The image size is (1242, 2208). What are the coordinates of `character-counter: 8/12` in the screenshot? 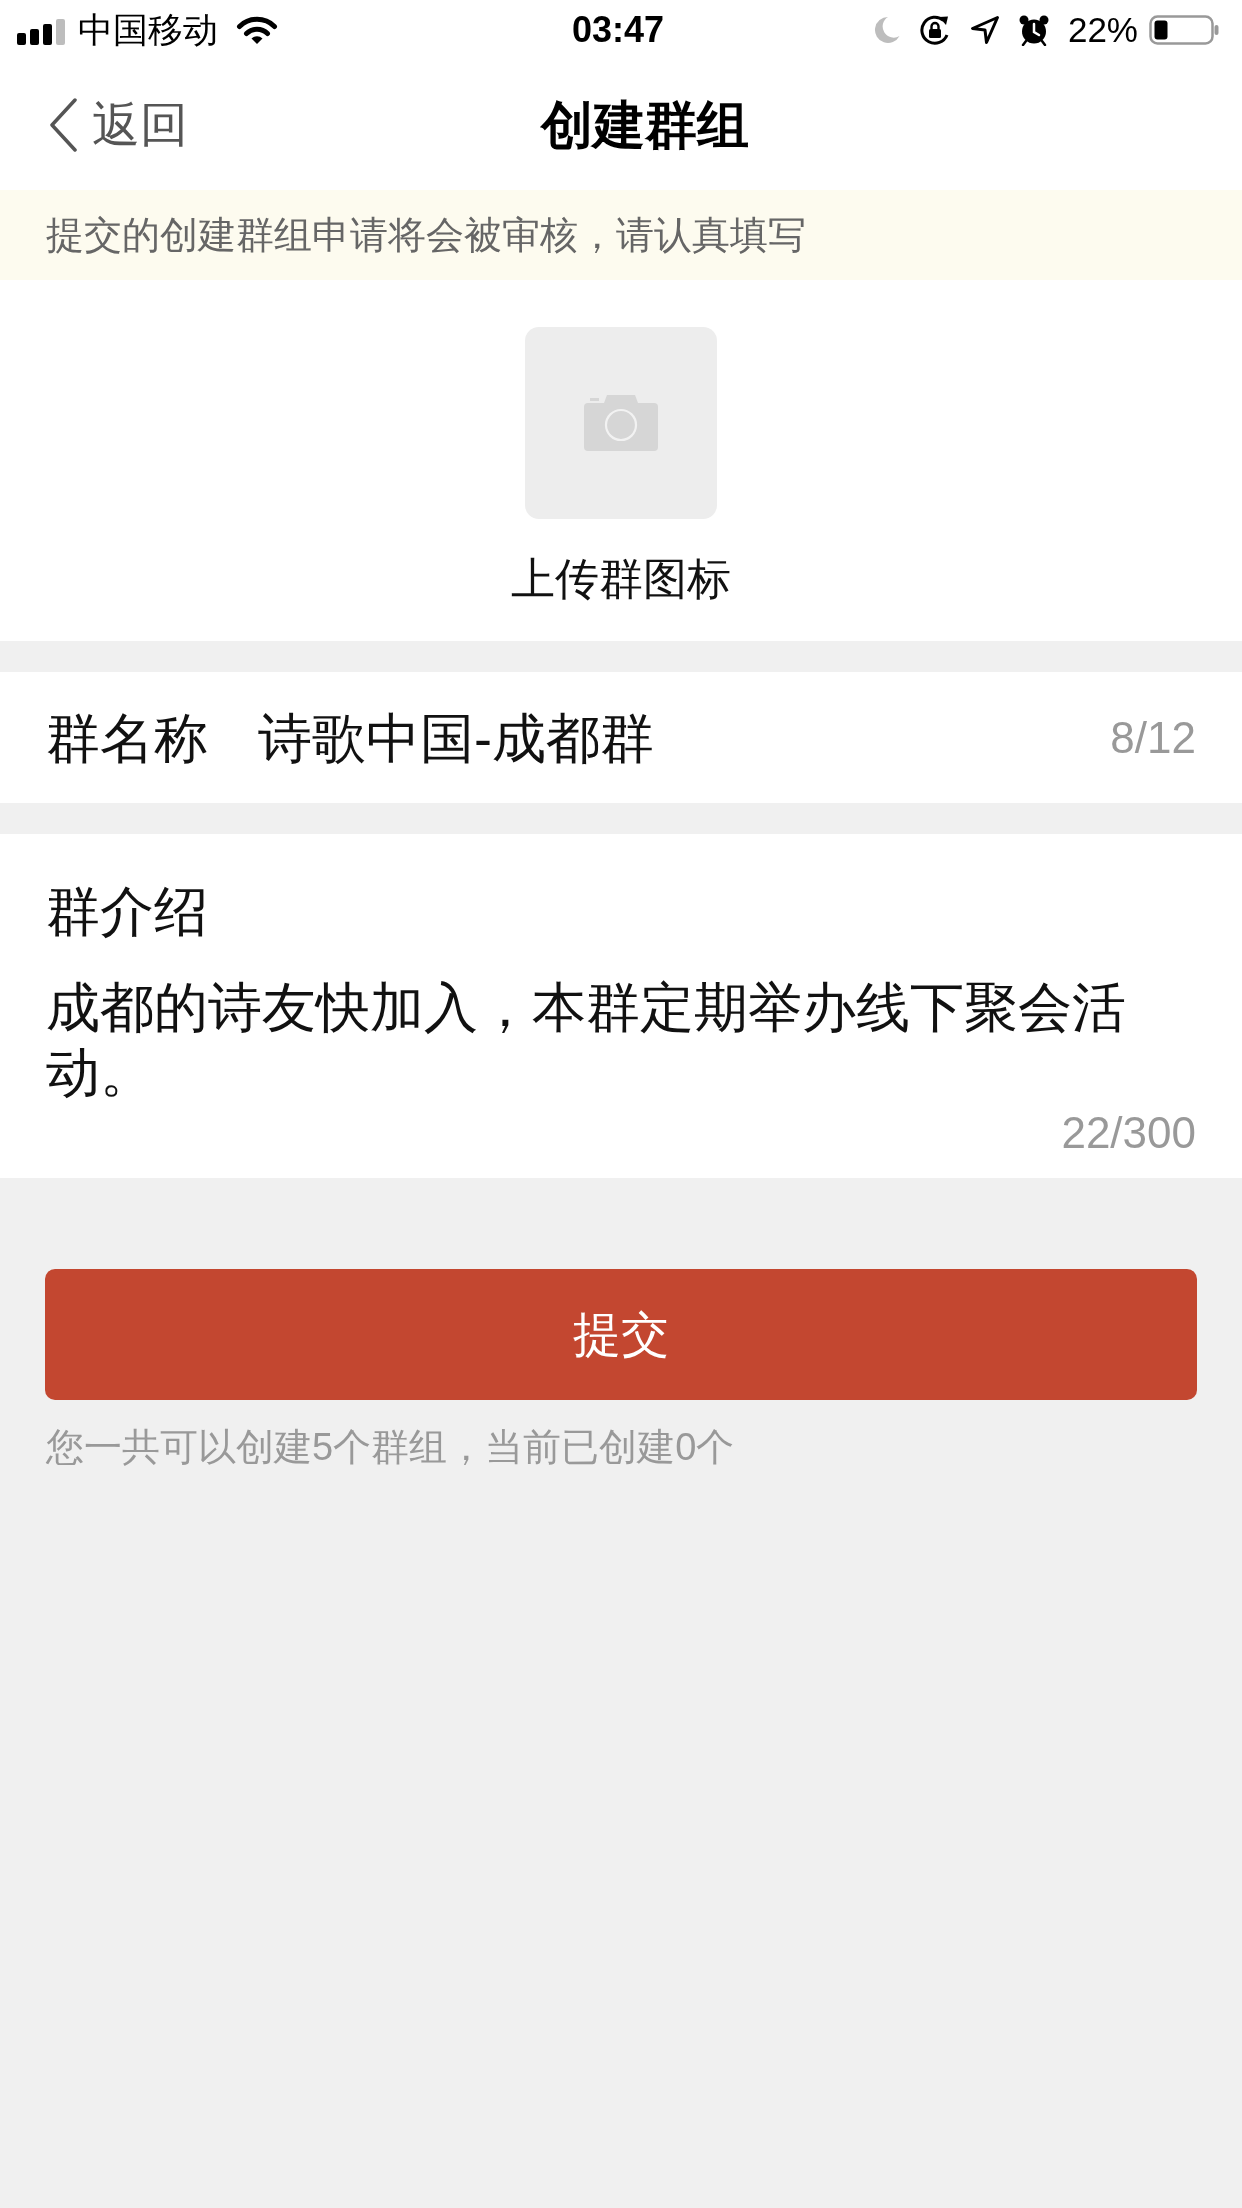 It's located at (1153, 737).